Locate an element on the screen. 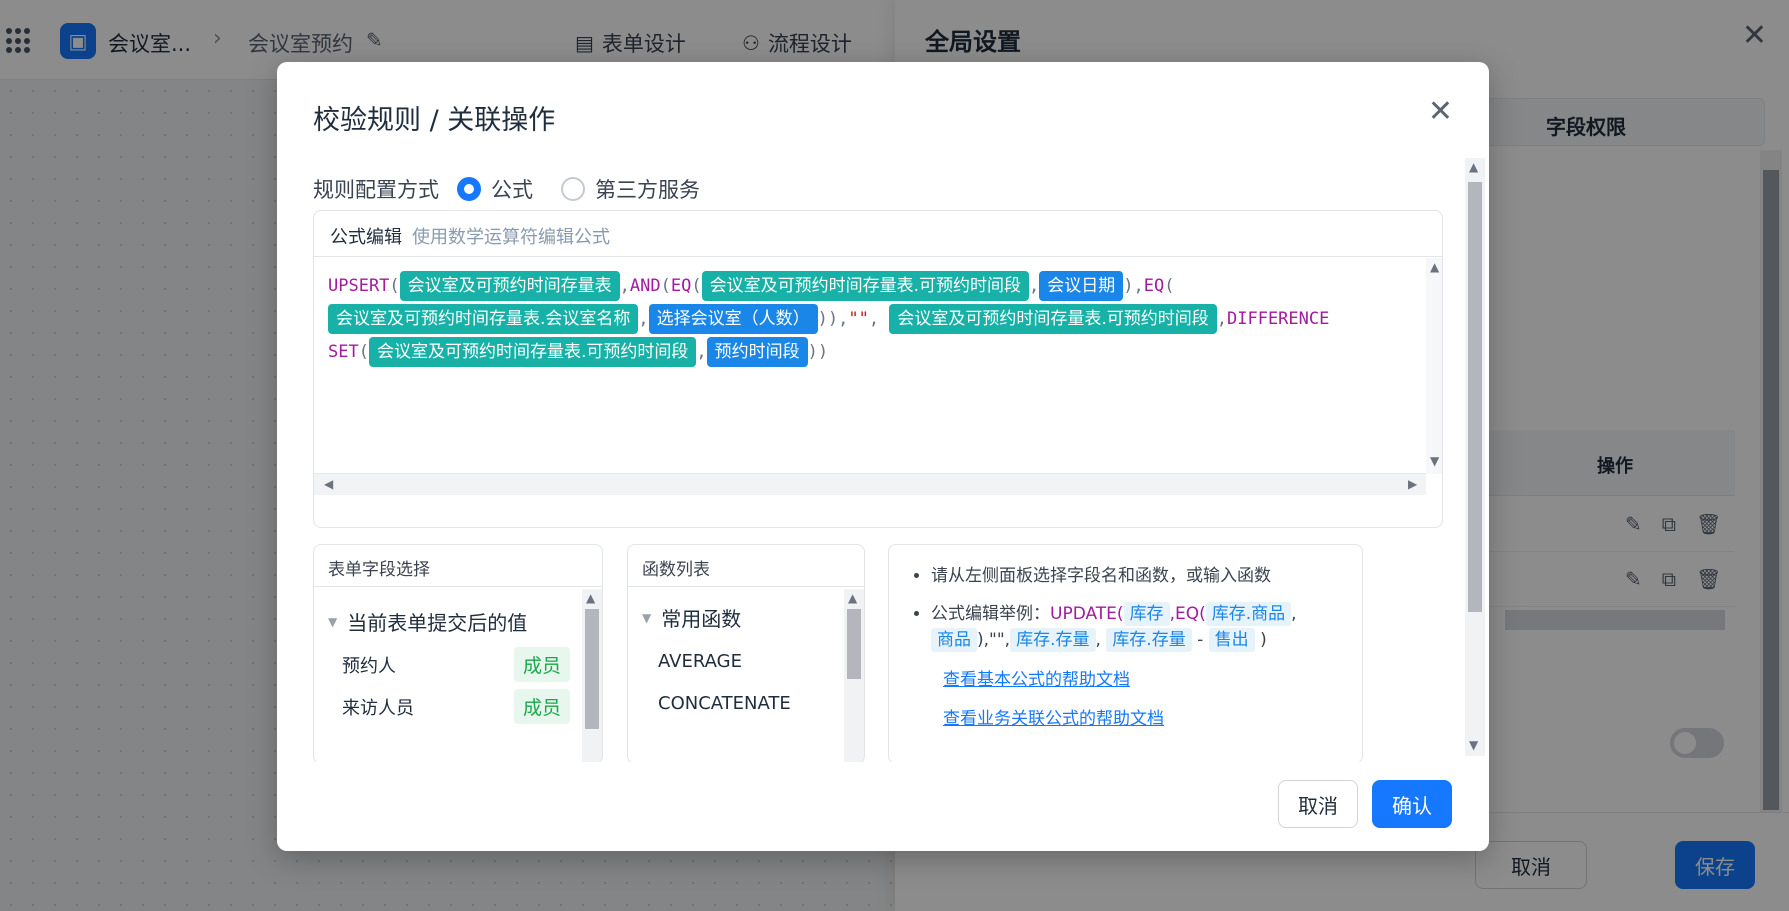 The image size is (1789, 911). ex-tag: 商品 is located at coordinates (954, 640).